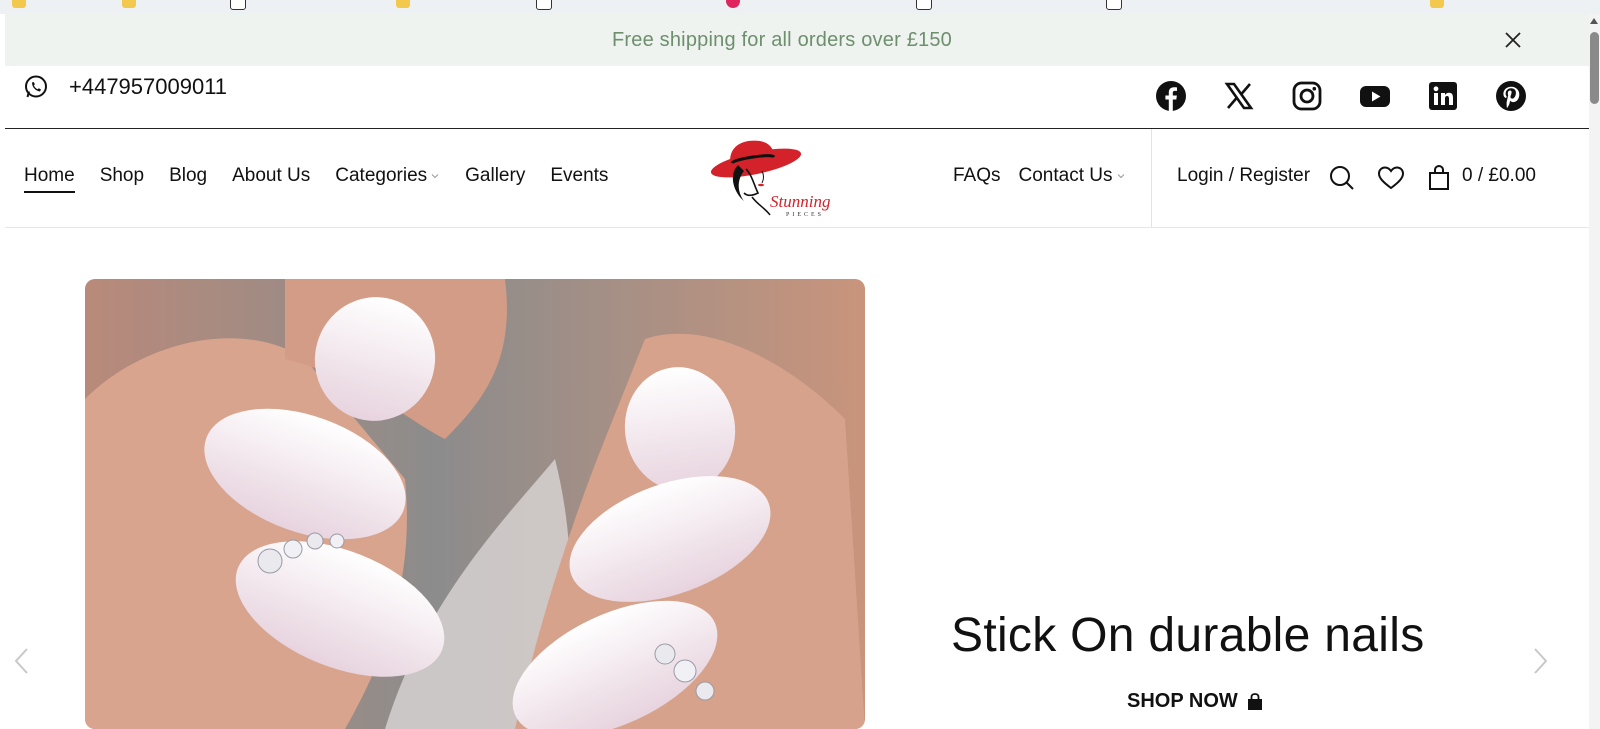 This screenshot has height=729, width=1600. I want to click on scroll-up-icon, so click(1594, 21).